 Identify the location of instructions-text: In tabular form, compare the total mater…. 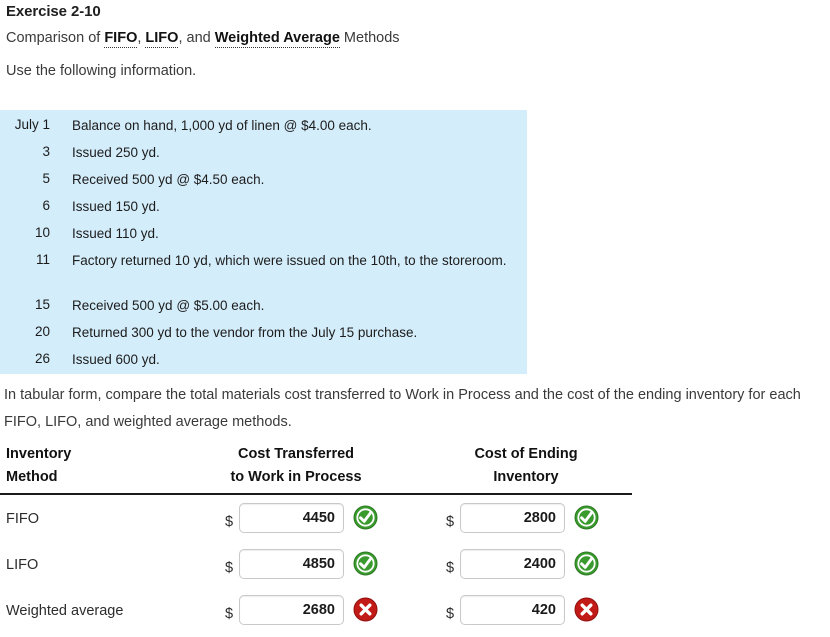
(402, 408).